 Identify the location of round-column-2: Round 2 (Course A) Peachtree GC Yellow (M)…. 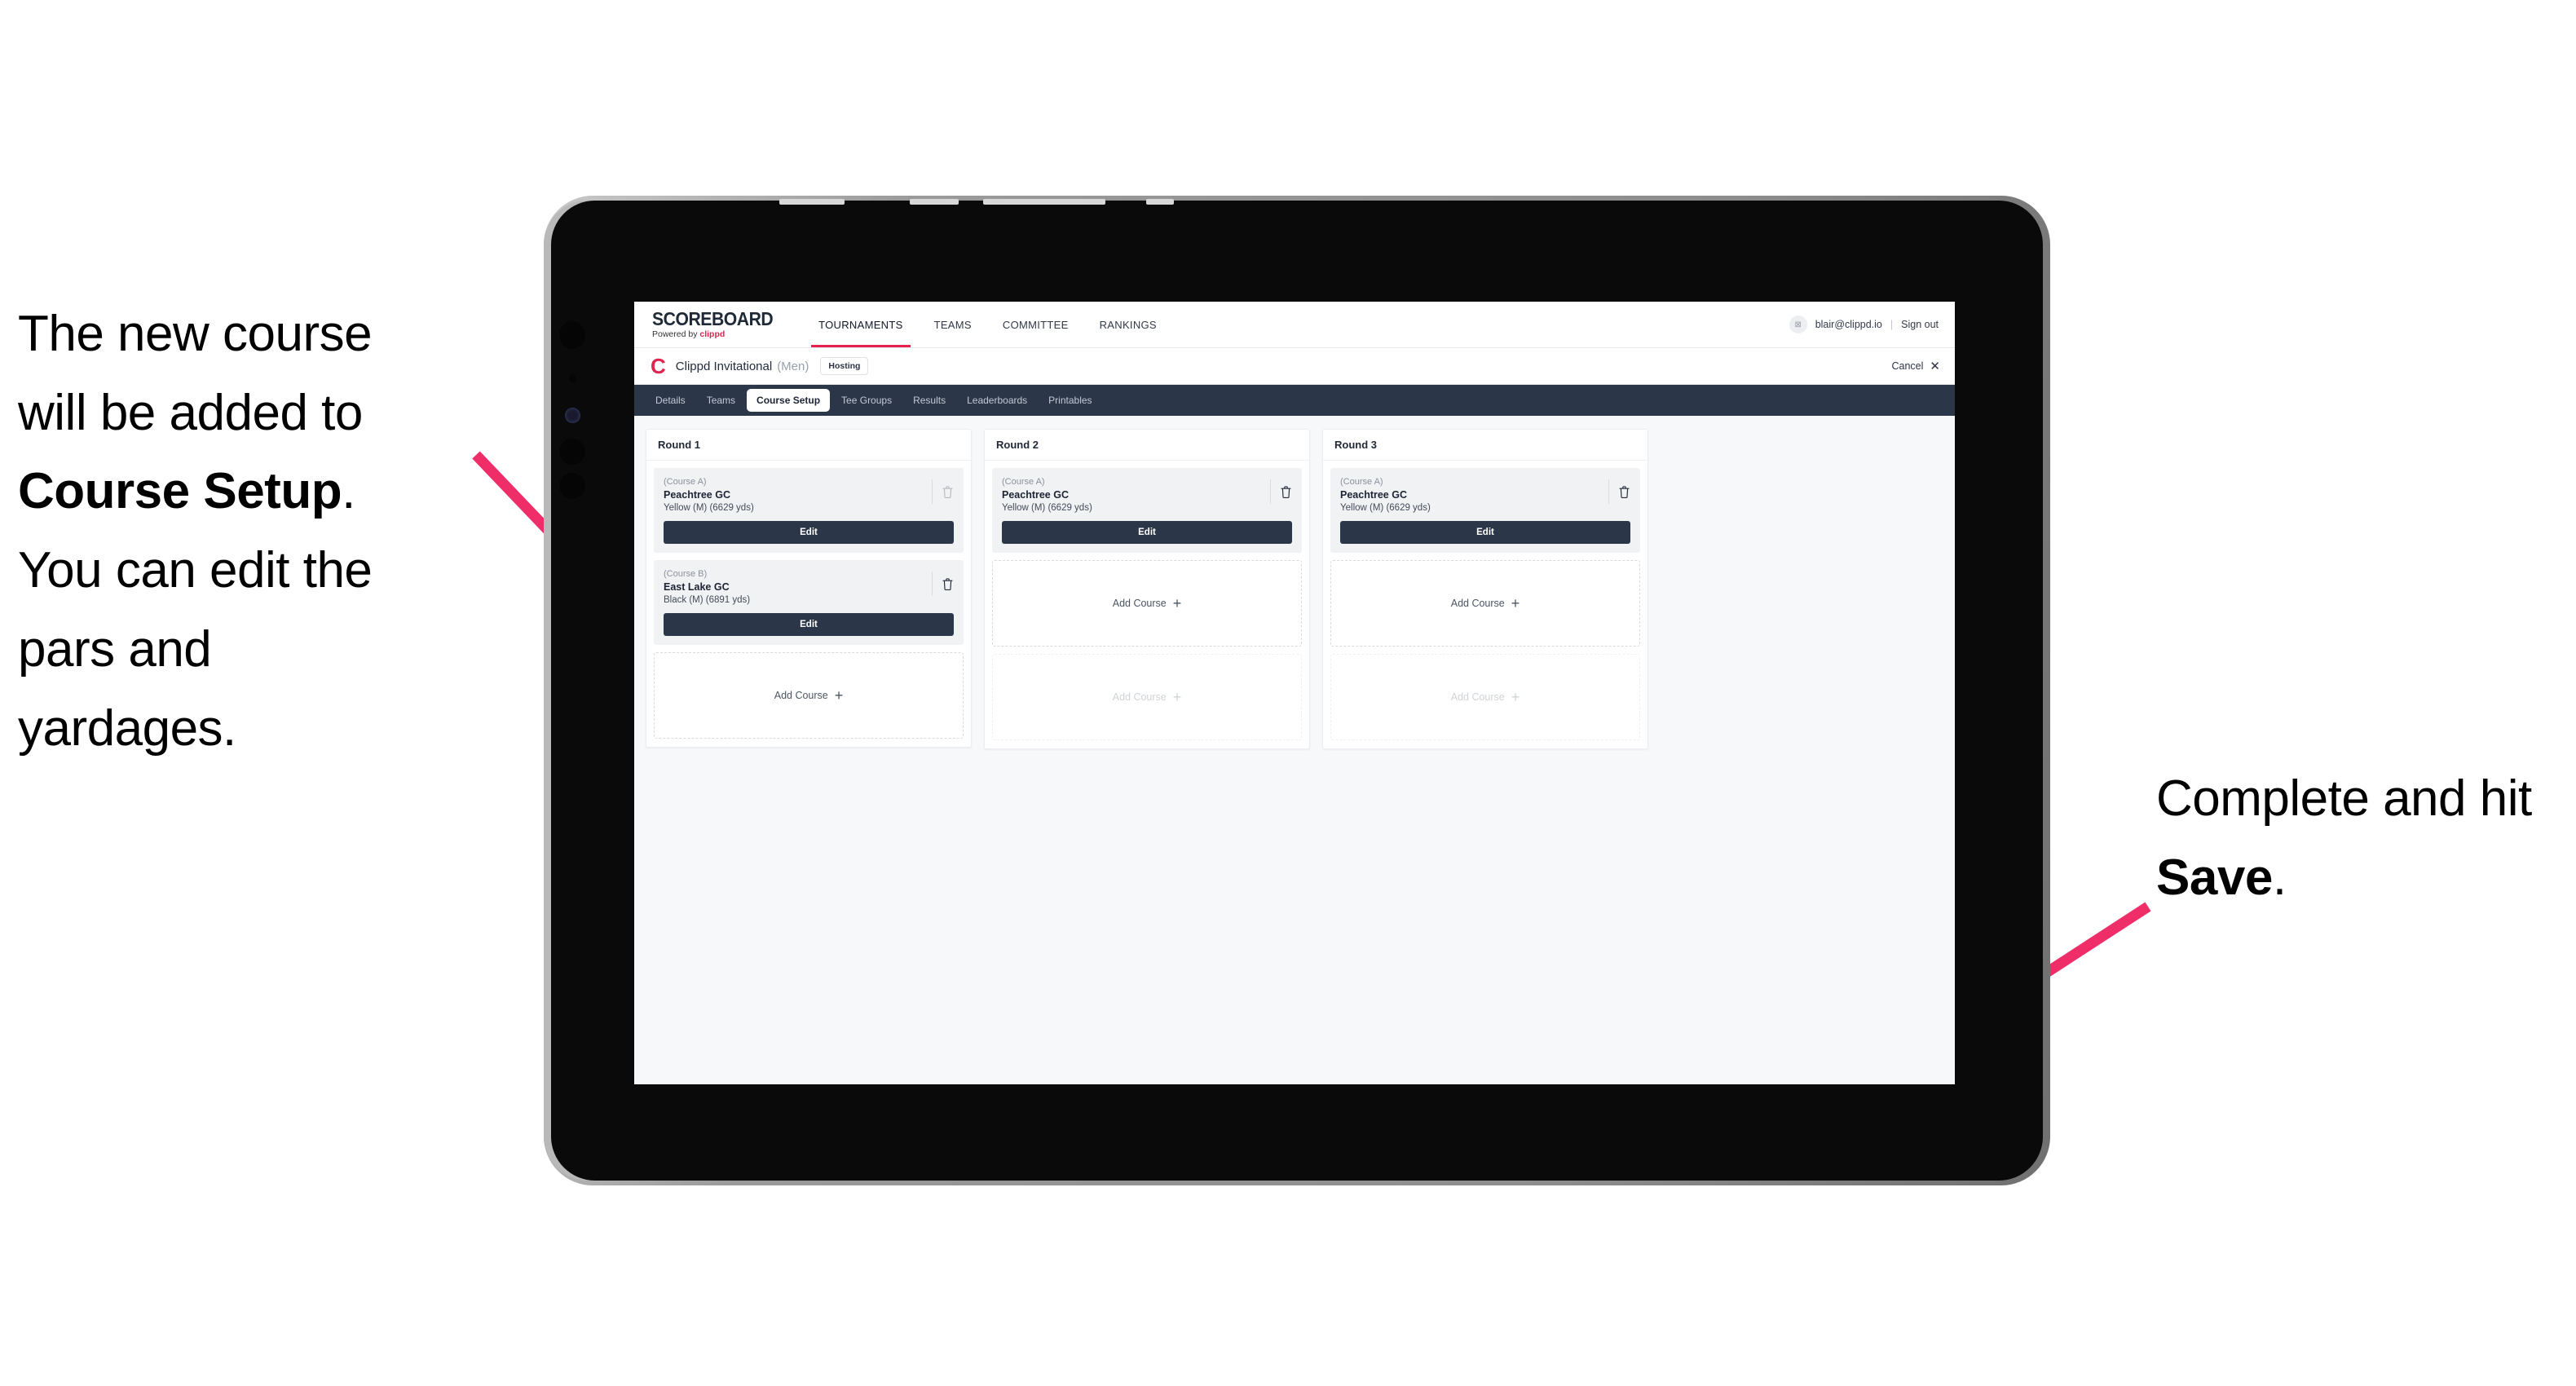
(1147, 589).